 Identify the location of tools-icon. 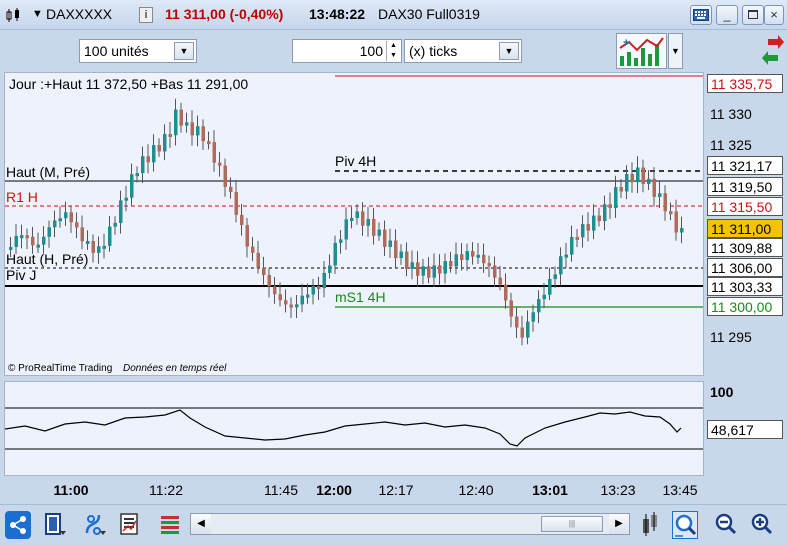
(651, 525).